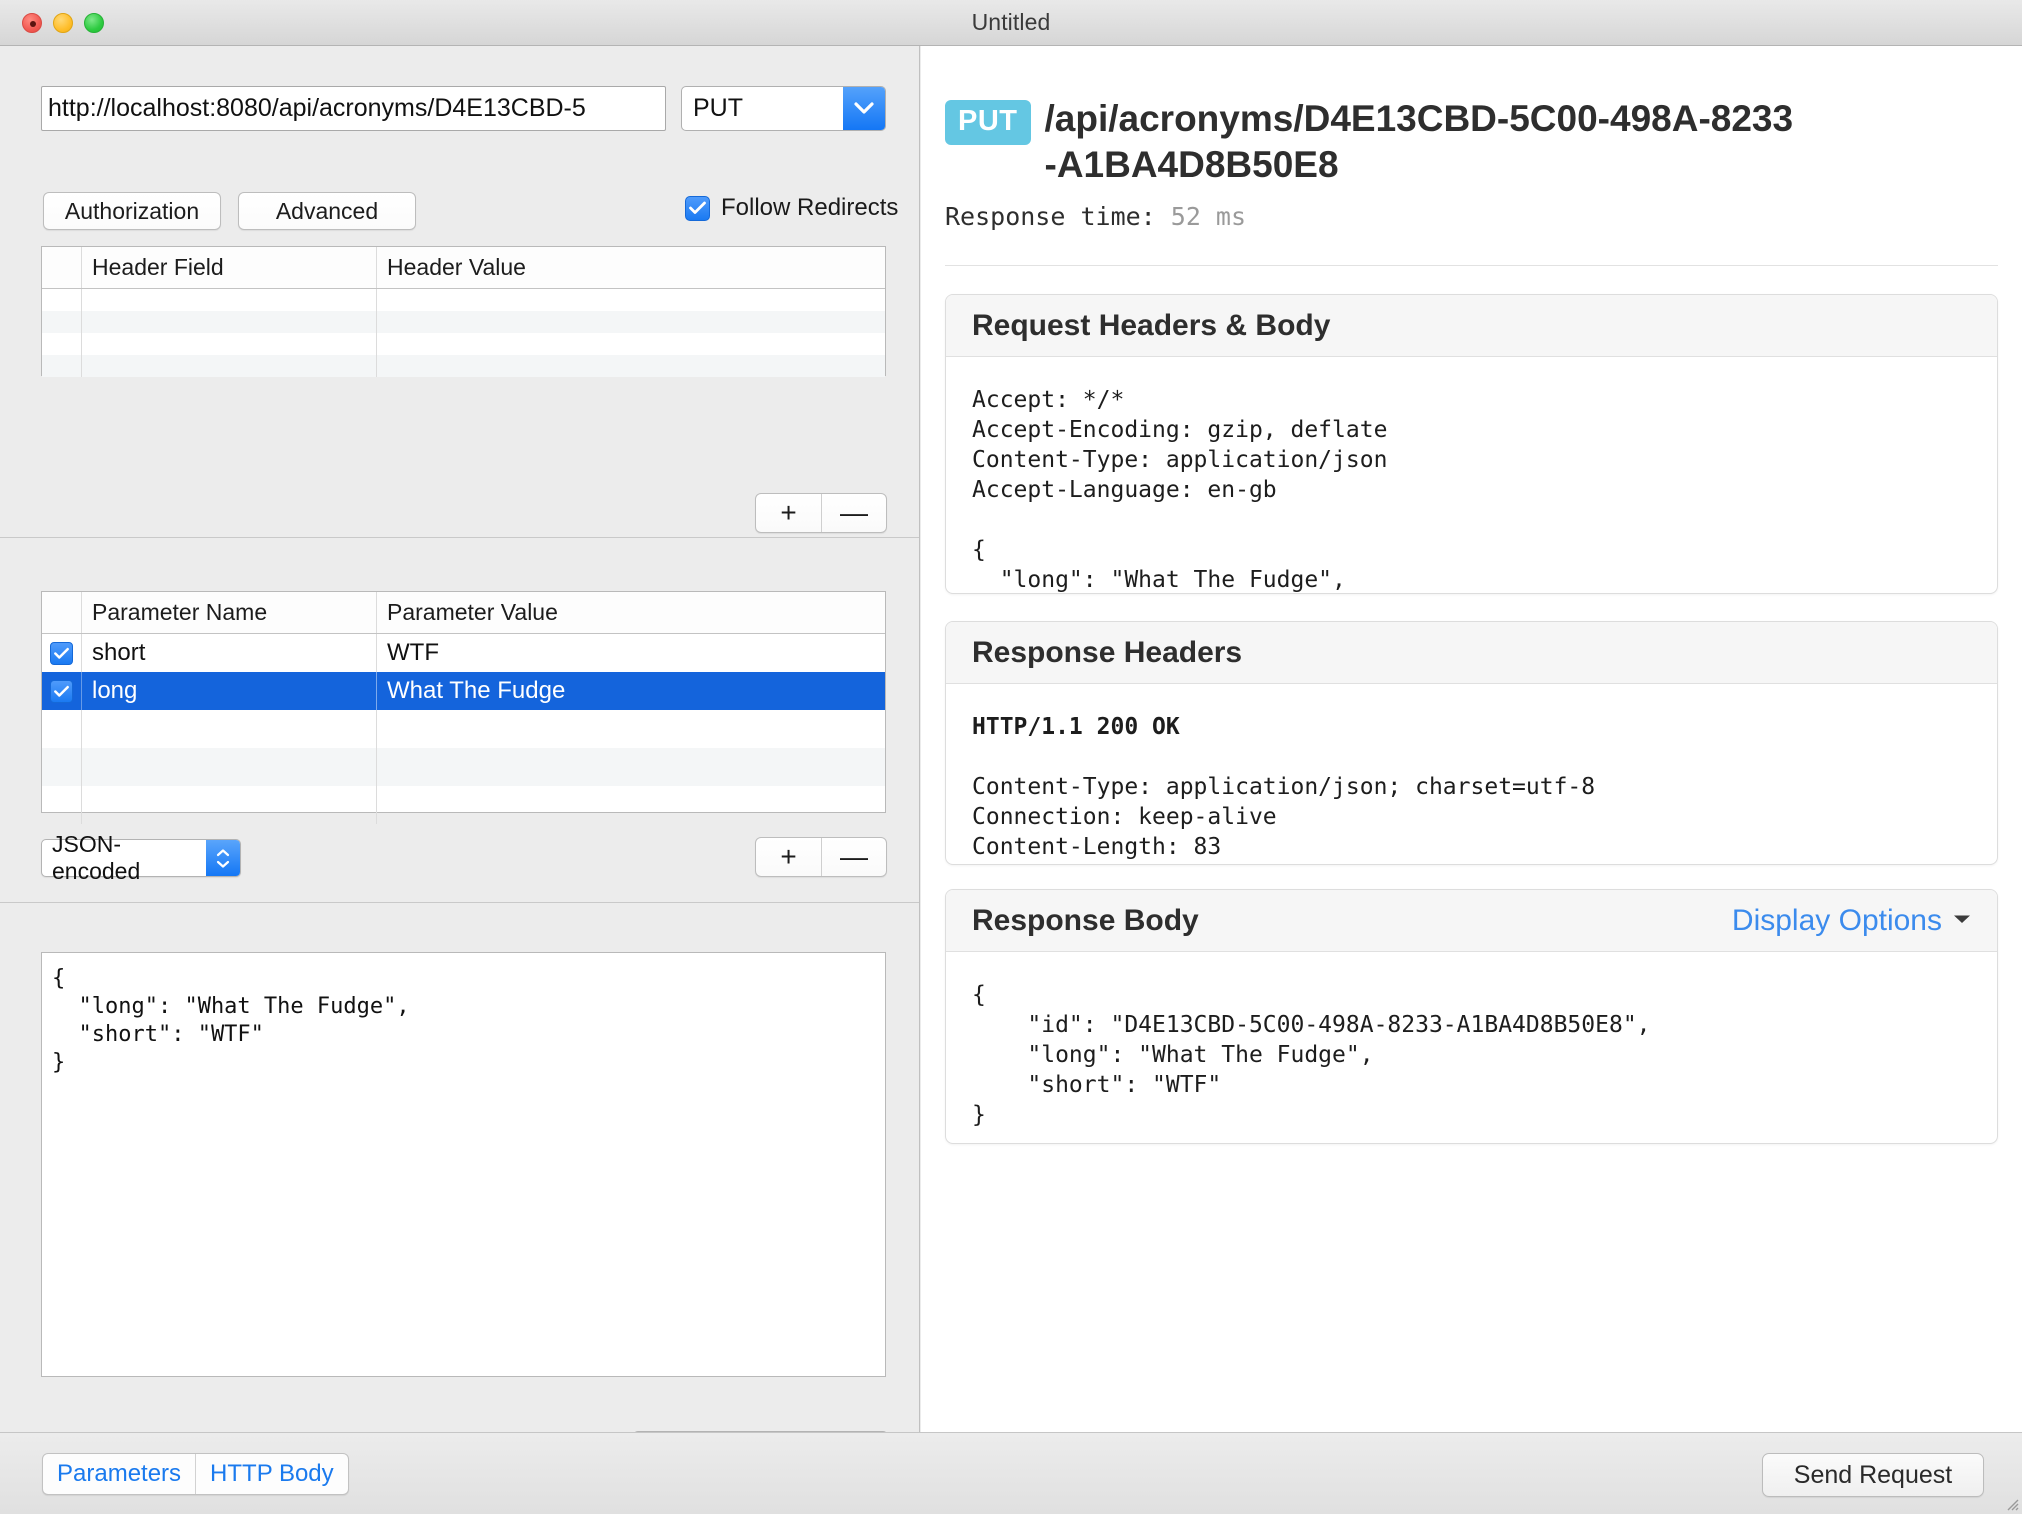 The width and height of the screenshot is (2022, 1514). I want to click on response-time-label: Response time:, so click(1050, 216).